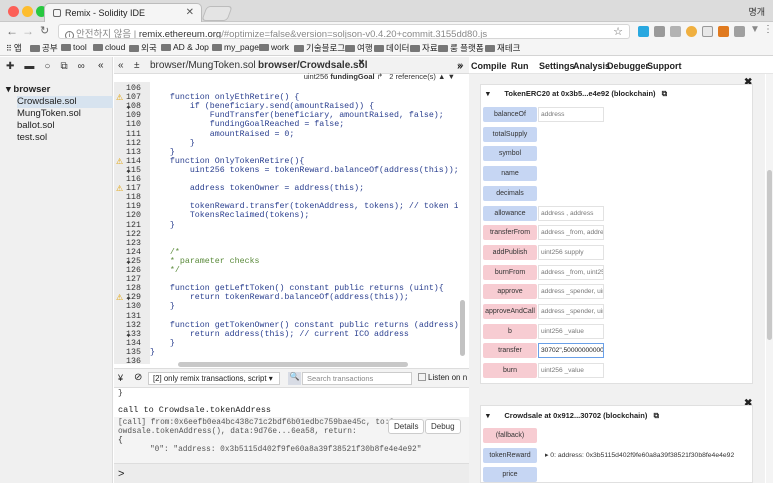  Describe the element at coordinates (510, 351) in the screenshot. I see `function-button-transfer: transfer` at that location.